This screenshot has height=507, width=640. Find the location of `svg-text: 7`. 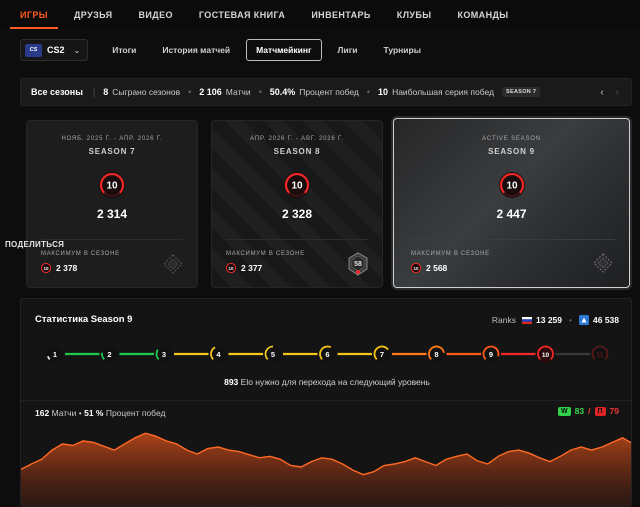

svg-text: 7 is located at coordinates (382, 354).